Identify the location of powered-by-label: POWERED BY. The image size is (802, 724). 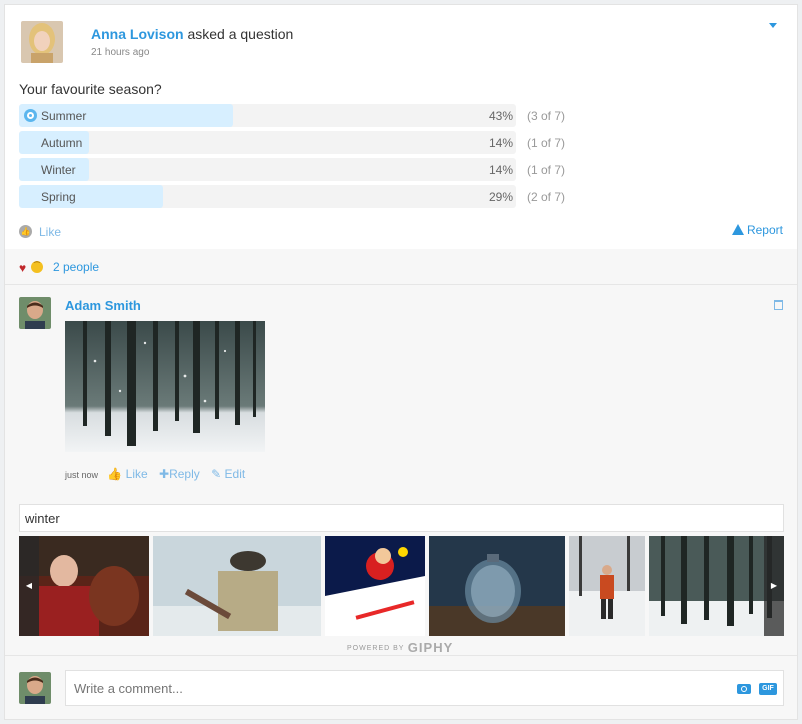
(376, 648).